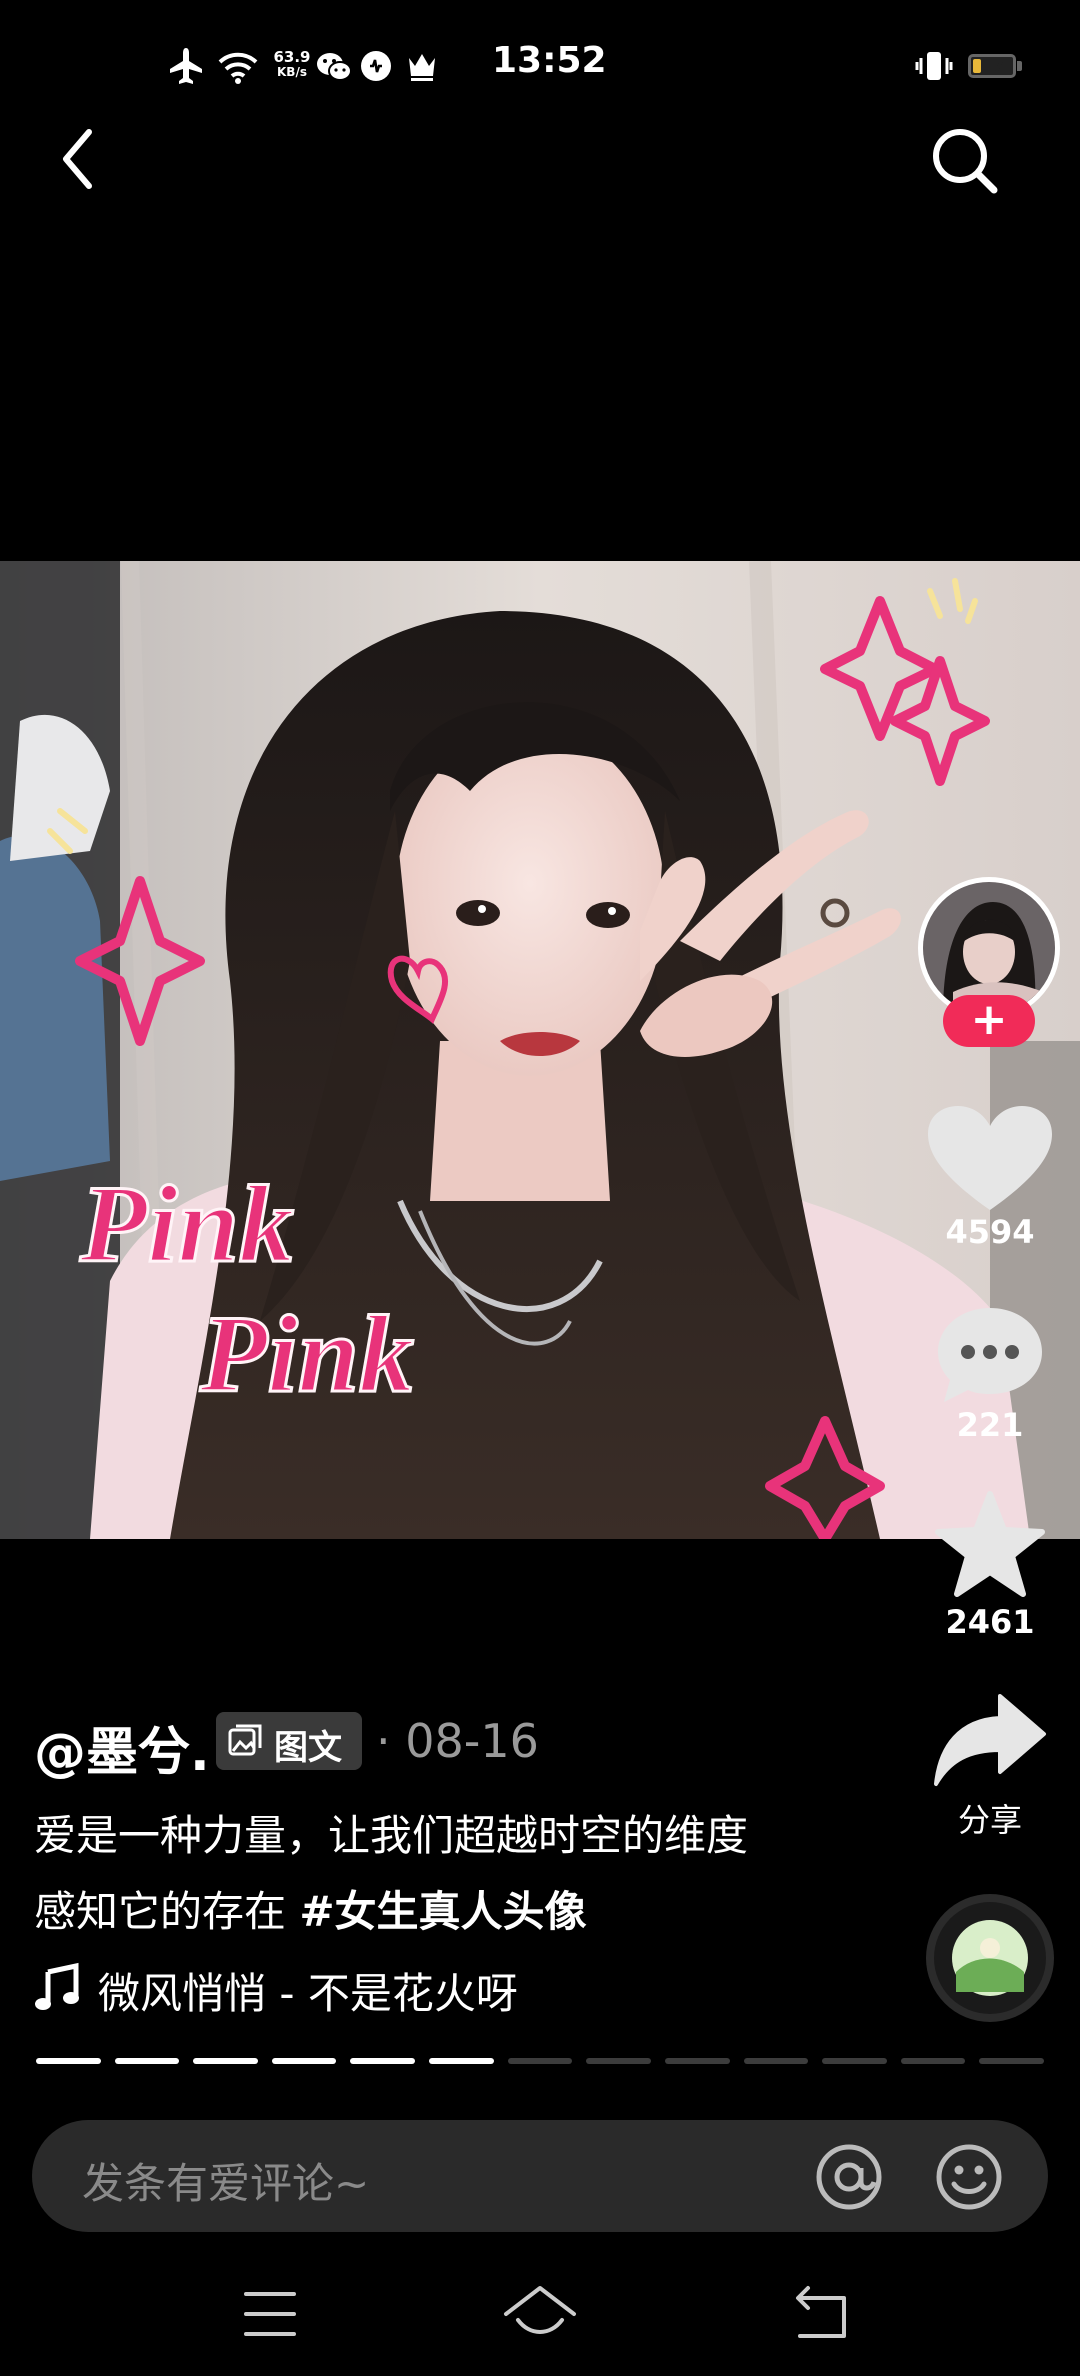  I want to click on post-date: · 08-16, so click(457, 1741).